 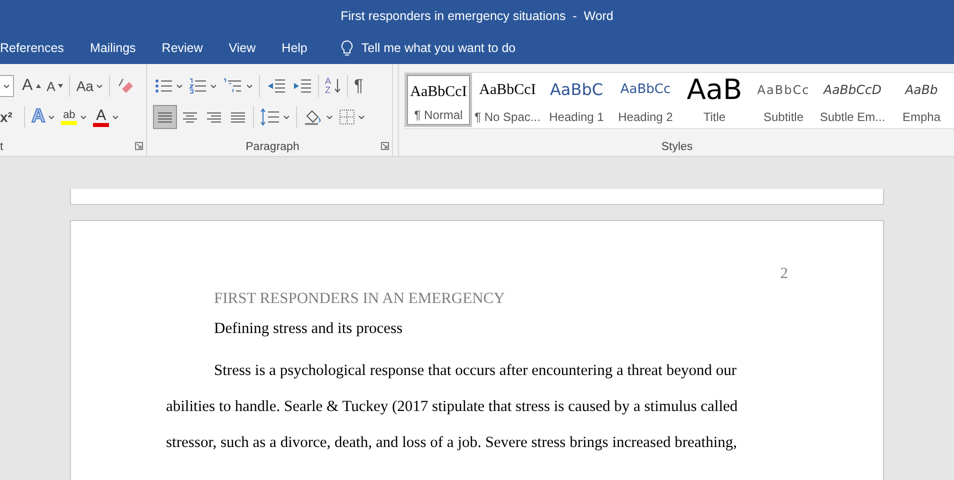 What do you see at coordinates (302, 86) in the screenshot?
I see `increase-indent-icon` at bounding box center [302, 86].